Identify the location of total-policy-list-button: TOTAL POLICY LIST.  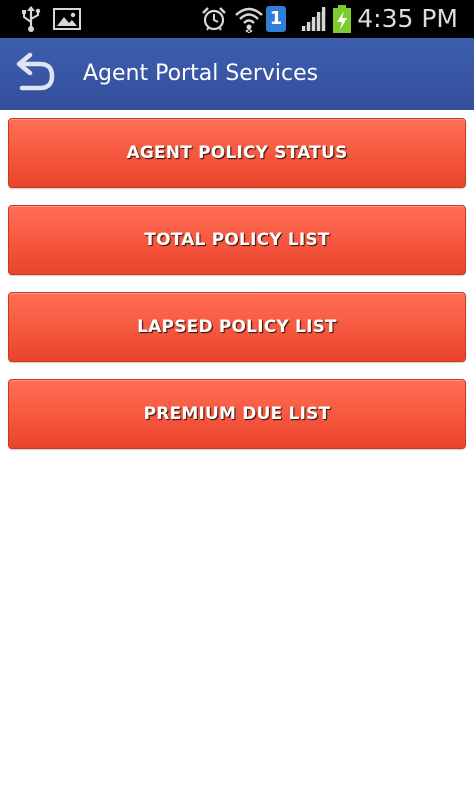
(237, 240).